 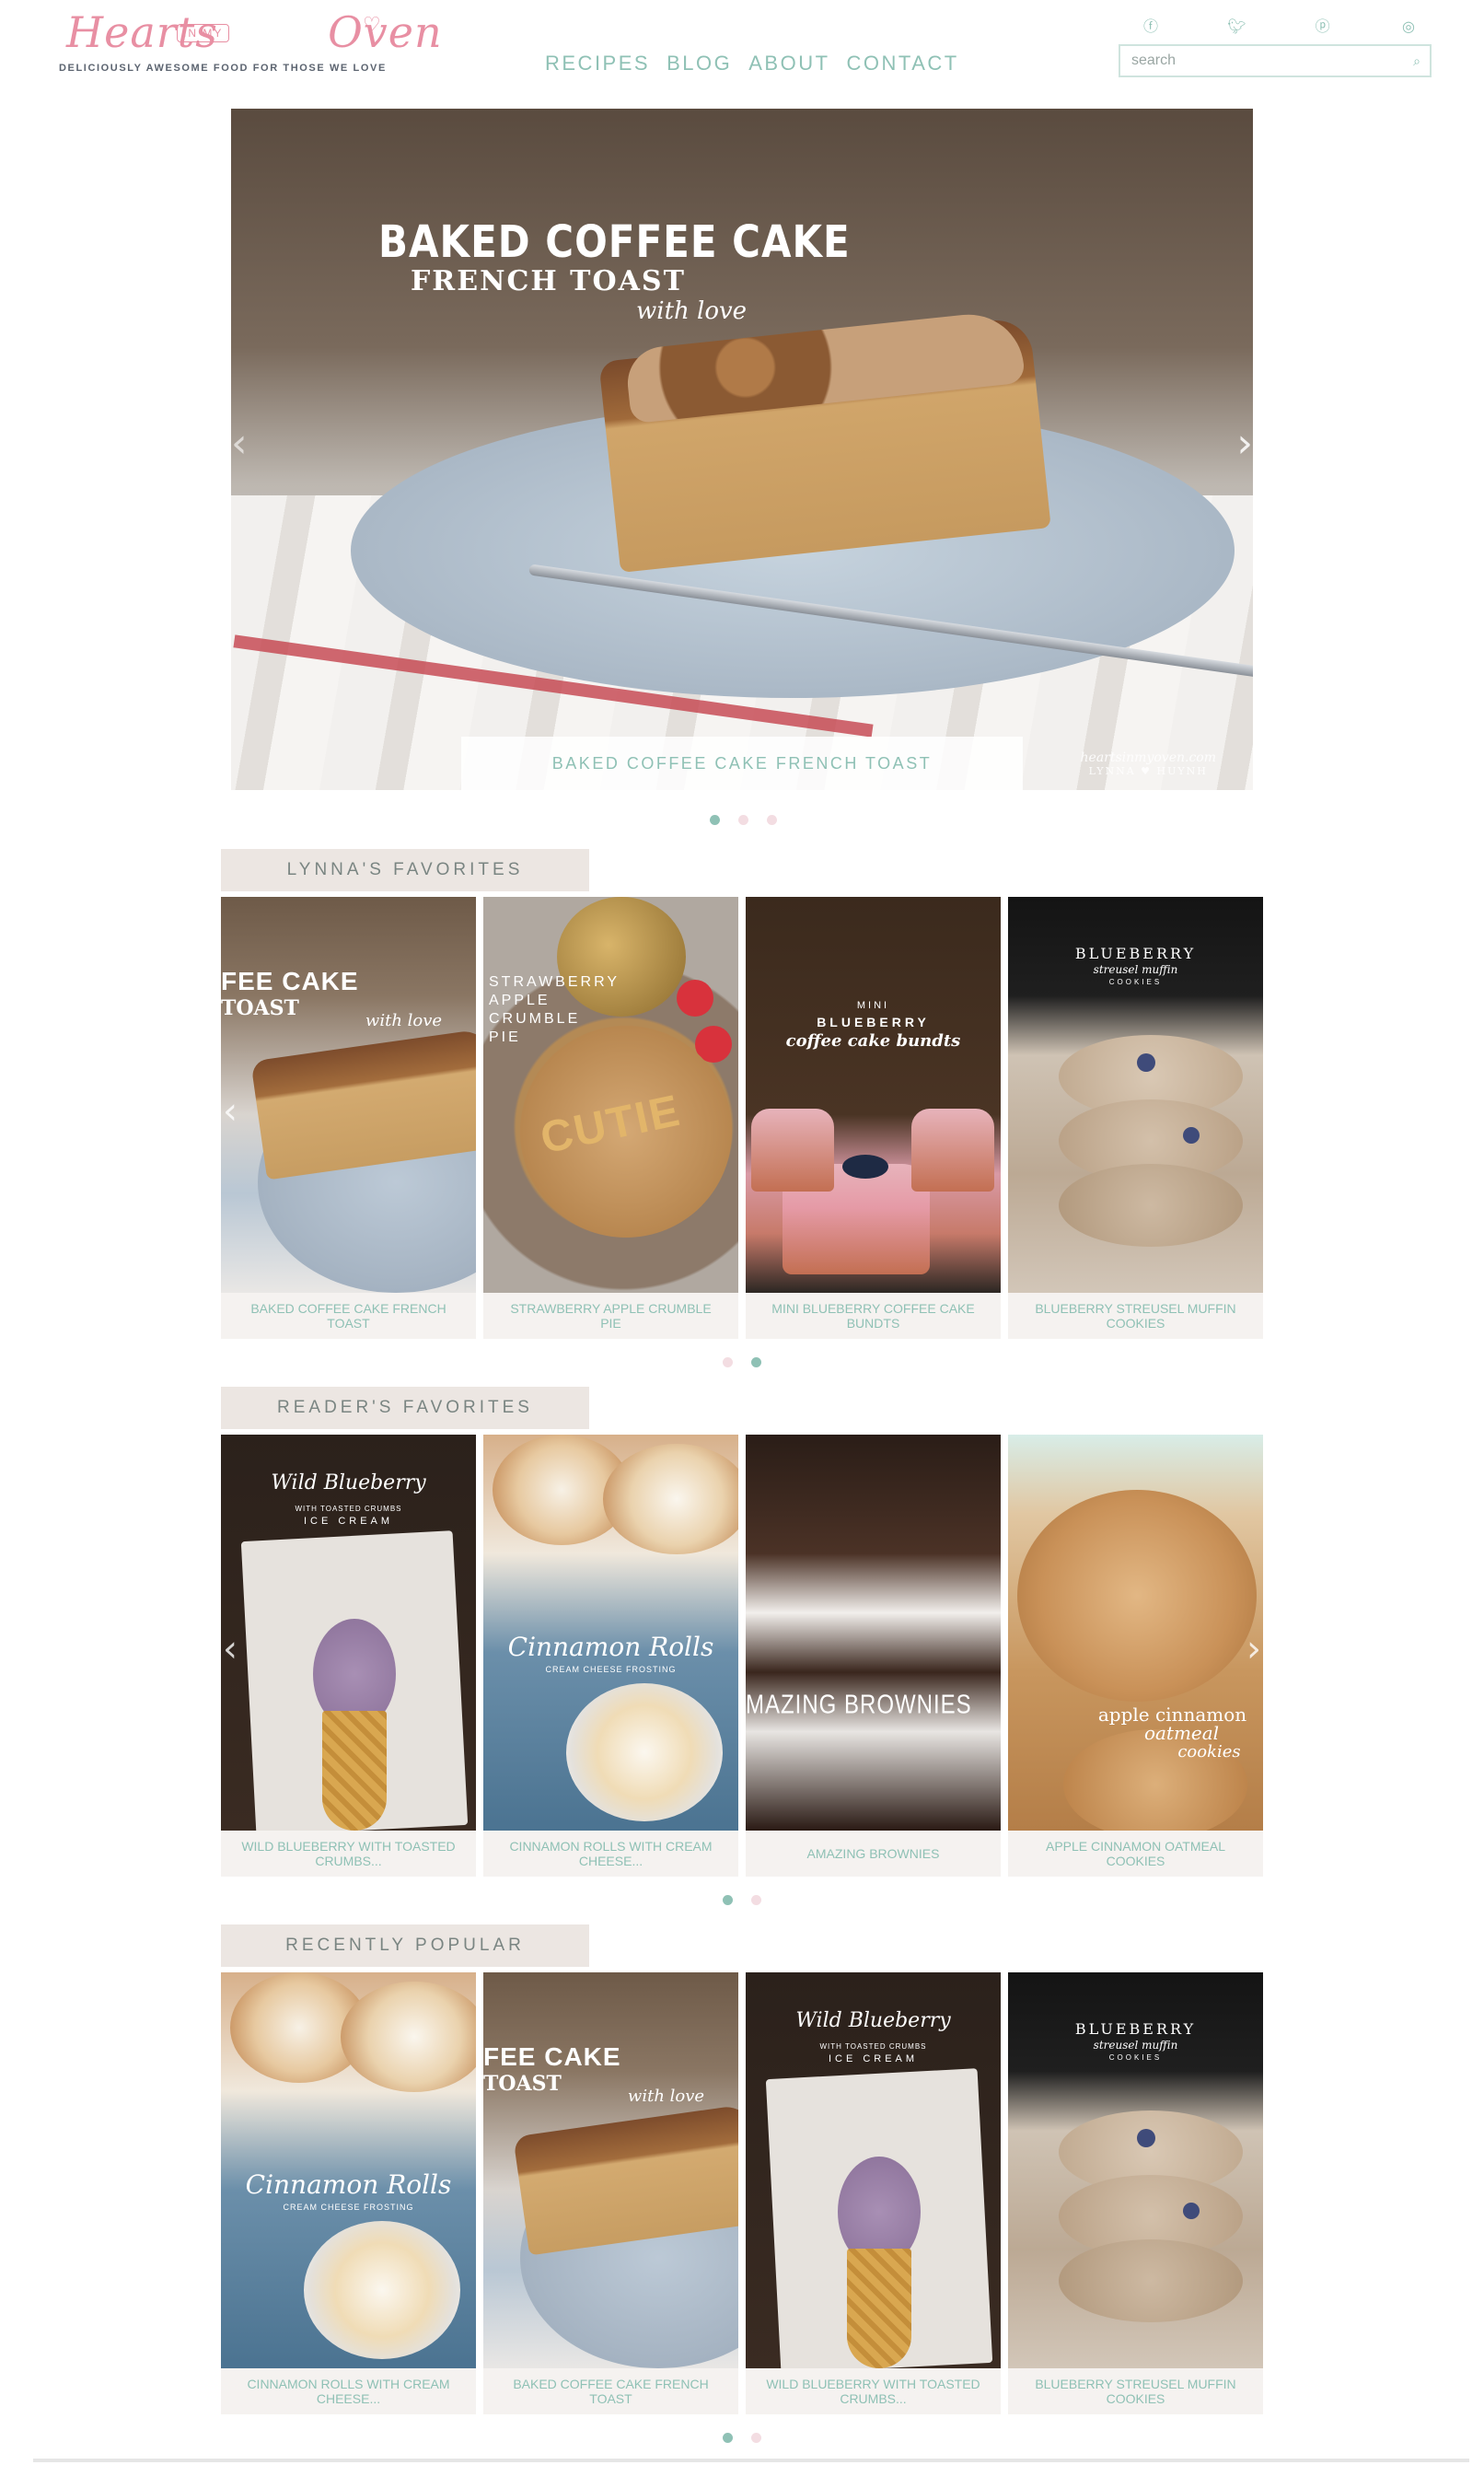 What do you see at coordinates (610, 1316) in the screenshot?
I see `recipe-card-title: STRAWBERRY APPLE CRUMBLE PIE` at bounding box center [610, 1316].